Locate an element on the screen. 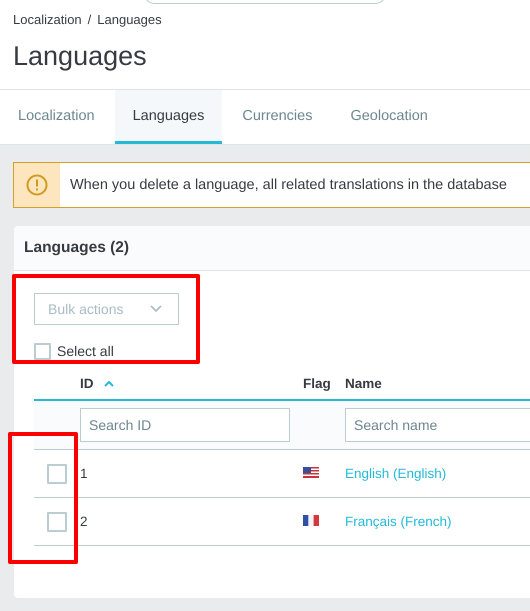 Image resolution: width=530 pixels, height=611 pixels. column-header: Name is located at coordinates (363, 383).